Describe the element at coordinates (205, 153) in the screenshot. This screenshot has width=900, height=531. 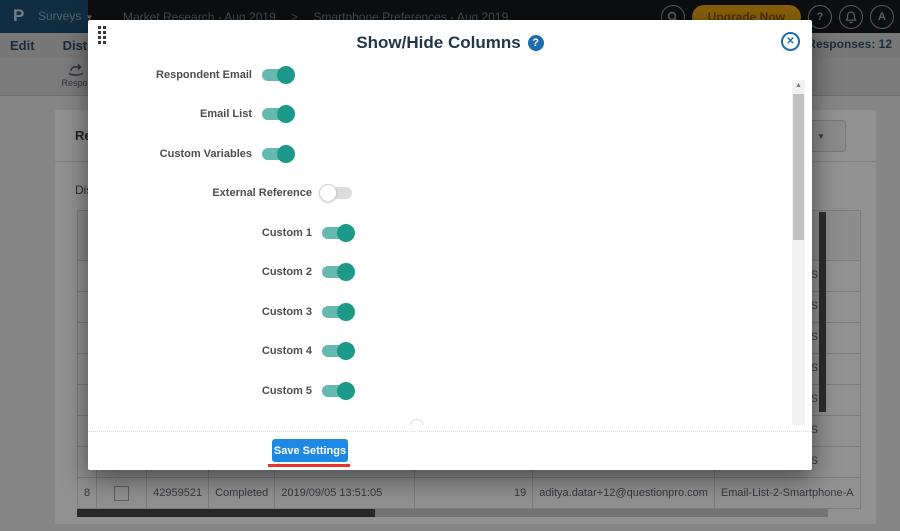
I see `toggle-label: Custom Variables` at that location.